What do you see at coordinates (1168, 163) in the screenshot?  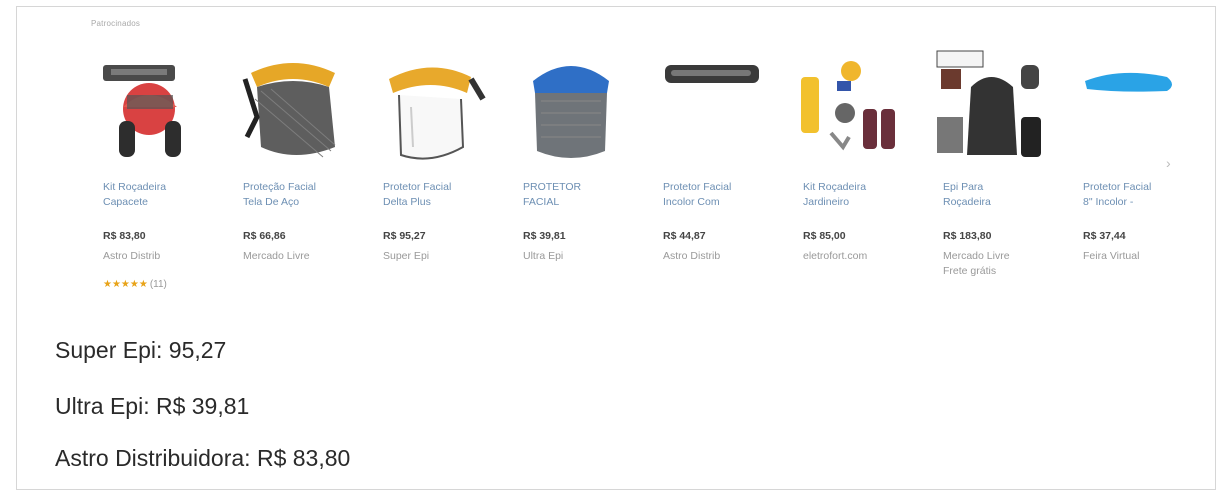 I see `chevron-right-icon: ›` at bounding box center [1168, 163].